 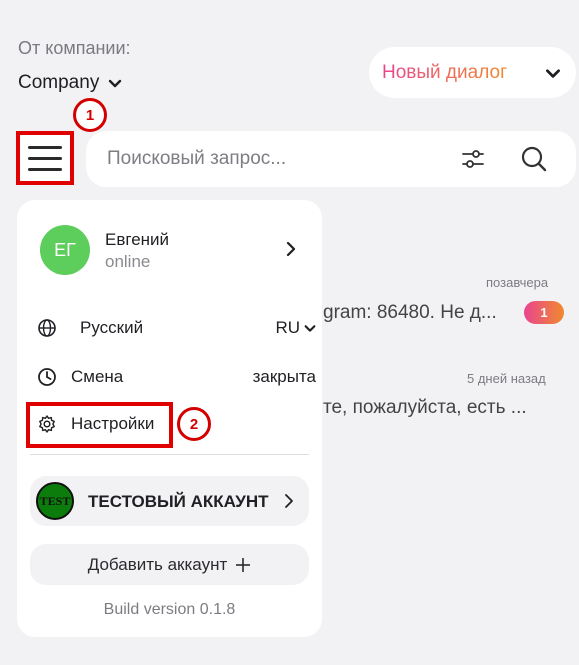 What do you see at coordinates (47, 328) in the screenshot?
I see `globe-icon` at bounding box center [47, 328].